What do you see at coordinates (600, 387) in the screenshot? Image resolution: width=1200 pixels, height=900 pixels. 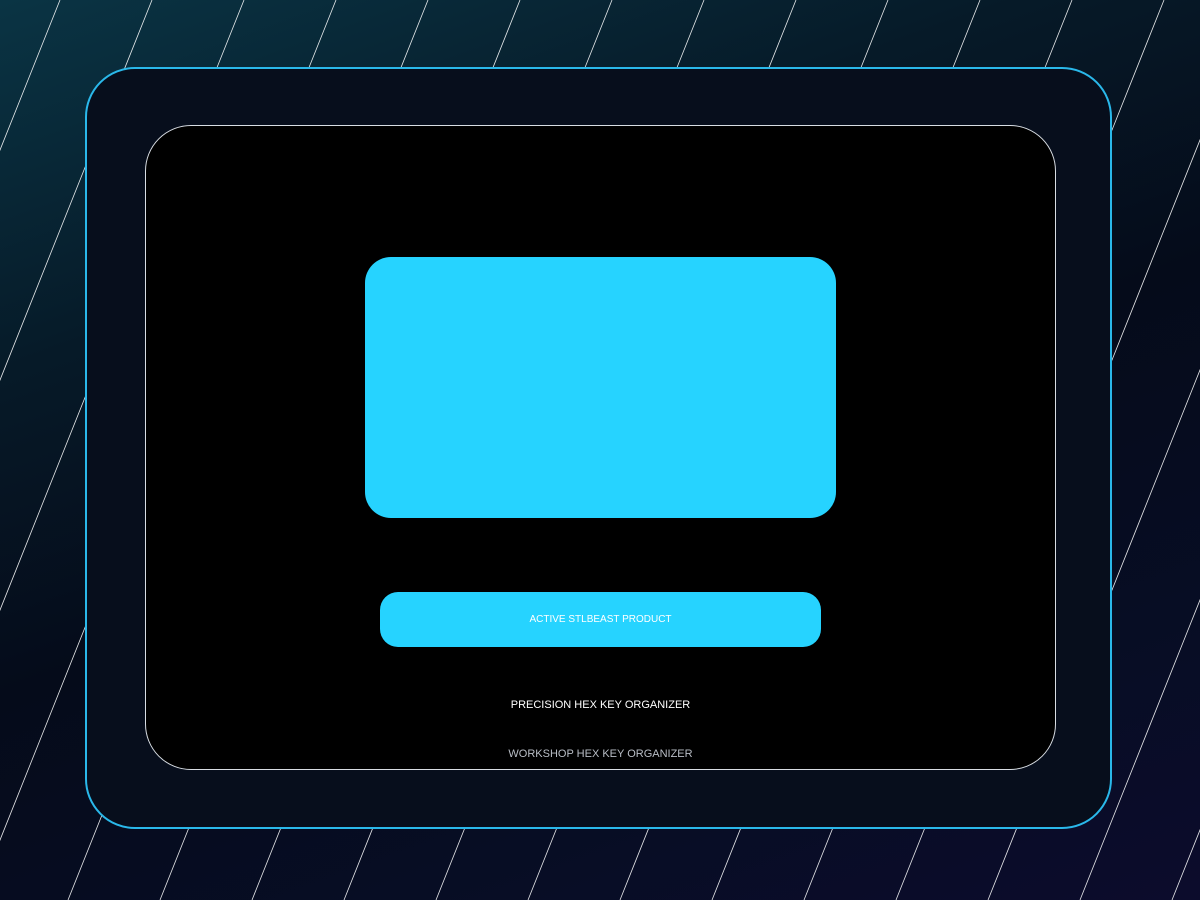 I see `product-image-placeholder` at bounding box center [600, 387].